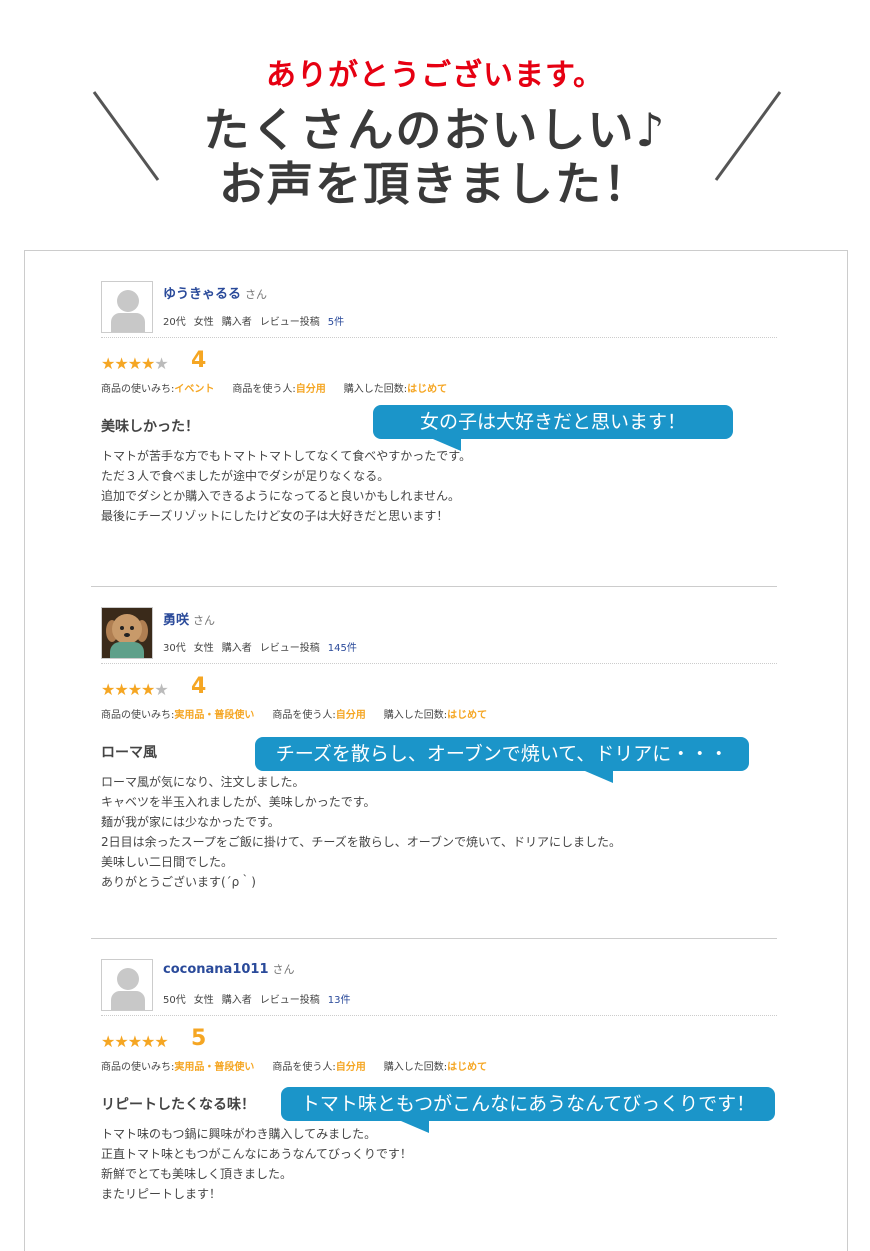 This screenshot has height=1251, width=870. I want to click on review-line: 美味しい二日間でした。, so click(167, 862).